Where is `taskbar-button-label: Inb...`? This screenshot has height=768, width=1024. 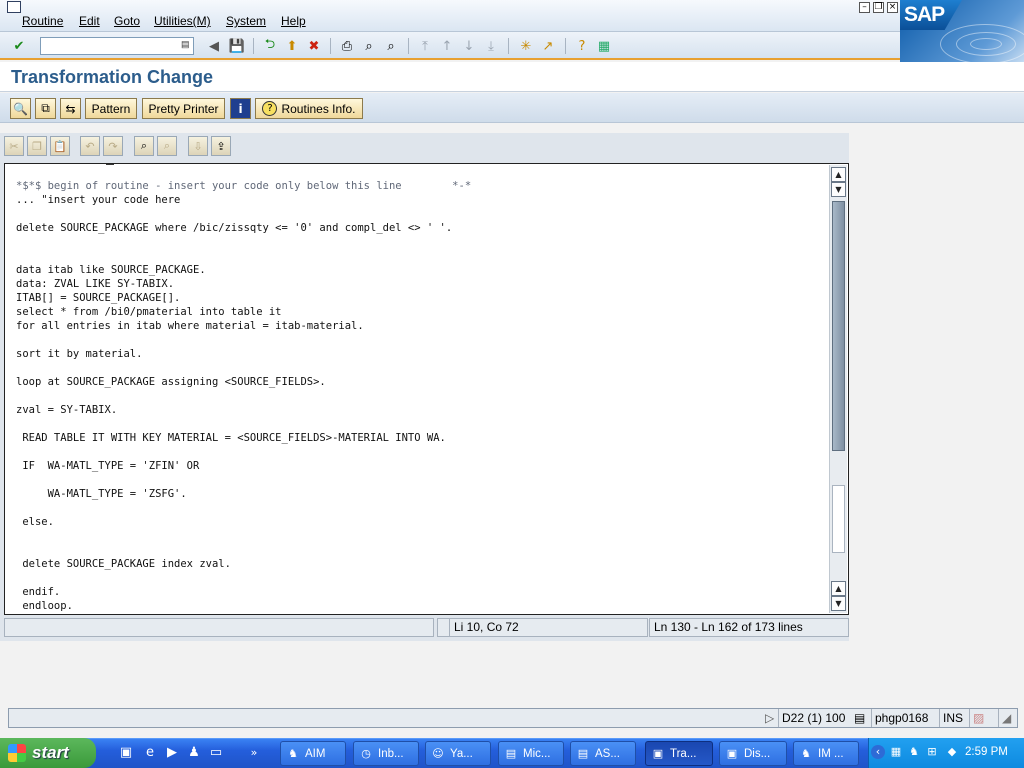
taskbar-button-label: Inb... is located at coordinates (391, 753).